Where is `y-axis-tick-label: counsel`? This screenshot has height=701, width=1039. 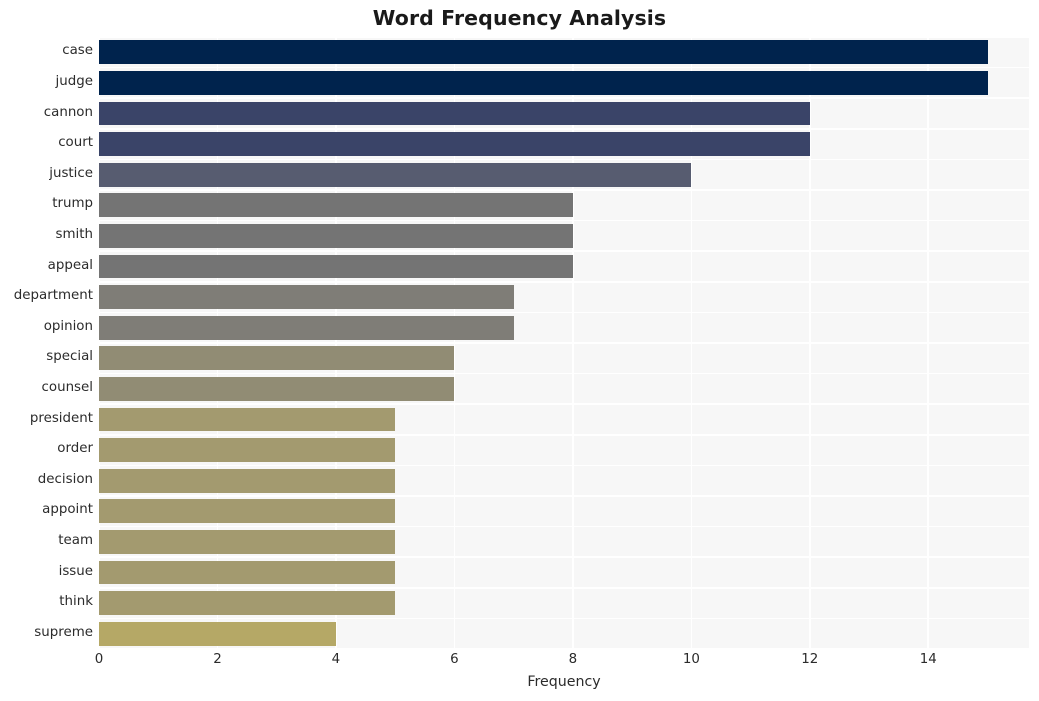 y-axis-tick-label: counsel is located at coordinates (67, 387).